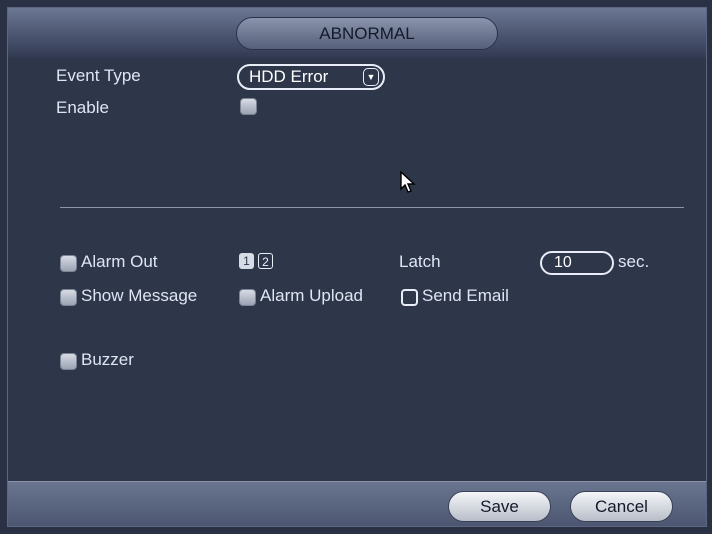 This screenshot has height=534, width=712. Describe the element at coordinates (311, 295) in the screenshot. I see `alarm-upload-label: Alarm Upload` at that location.